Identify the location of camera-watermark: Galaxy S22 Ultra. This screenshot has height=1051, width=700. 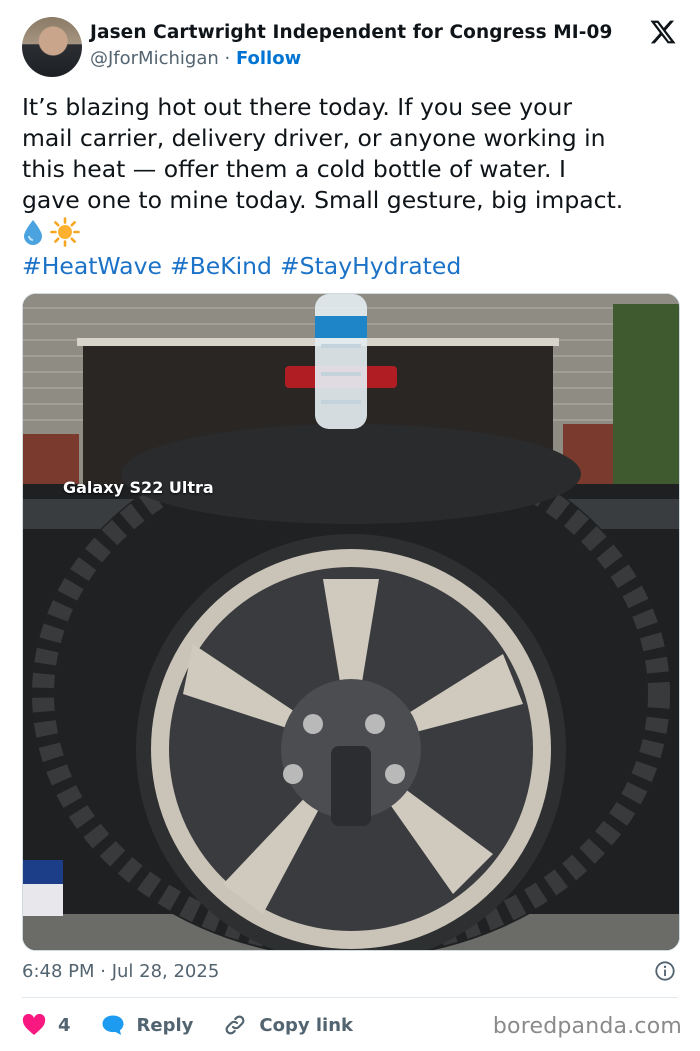
(138, 487).